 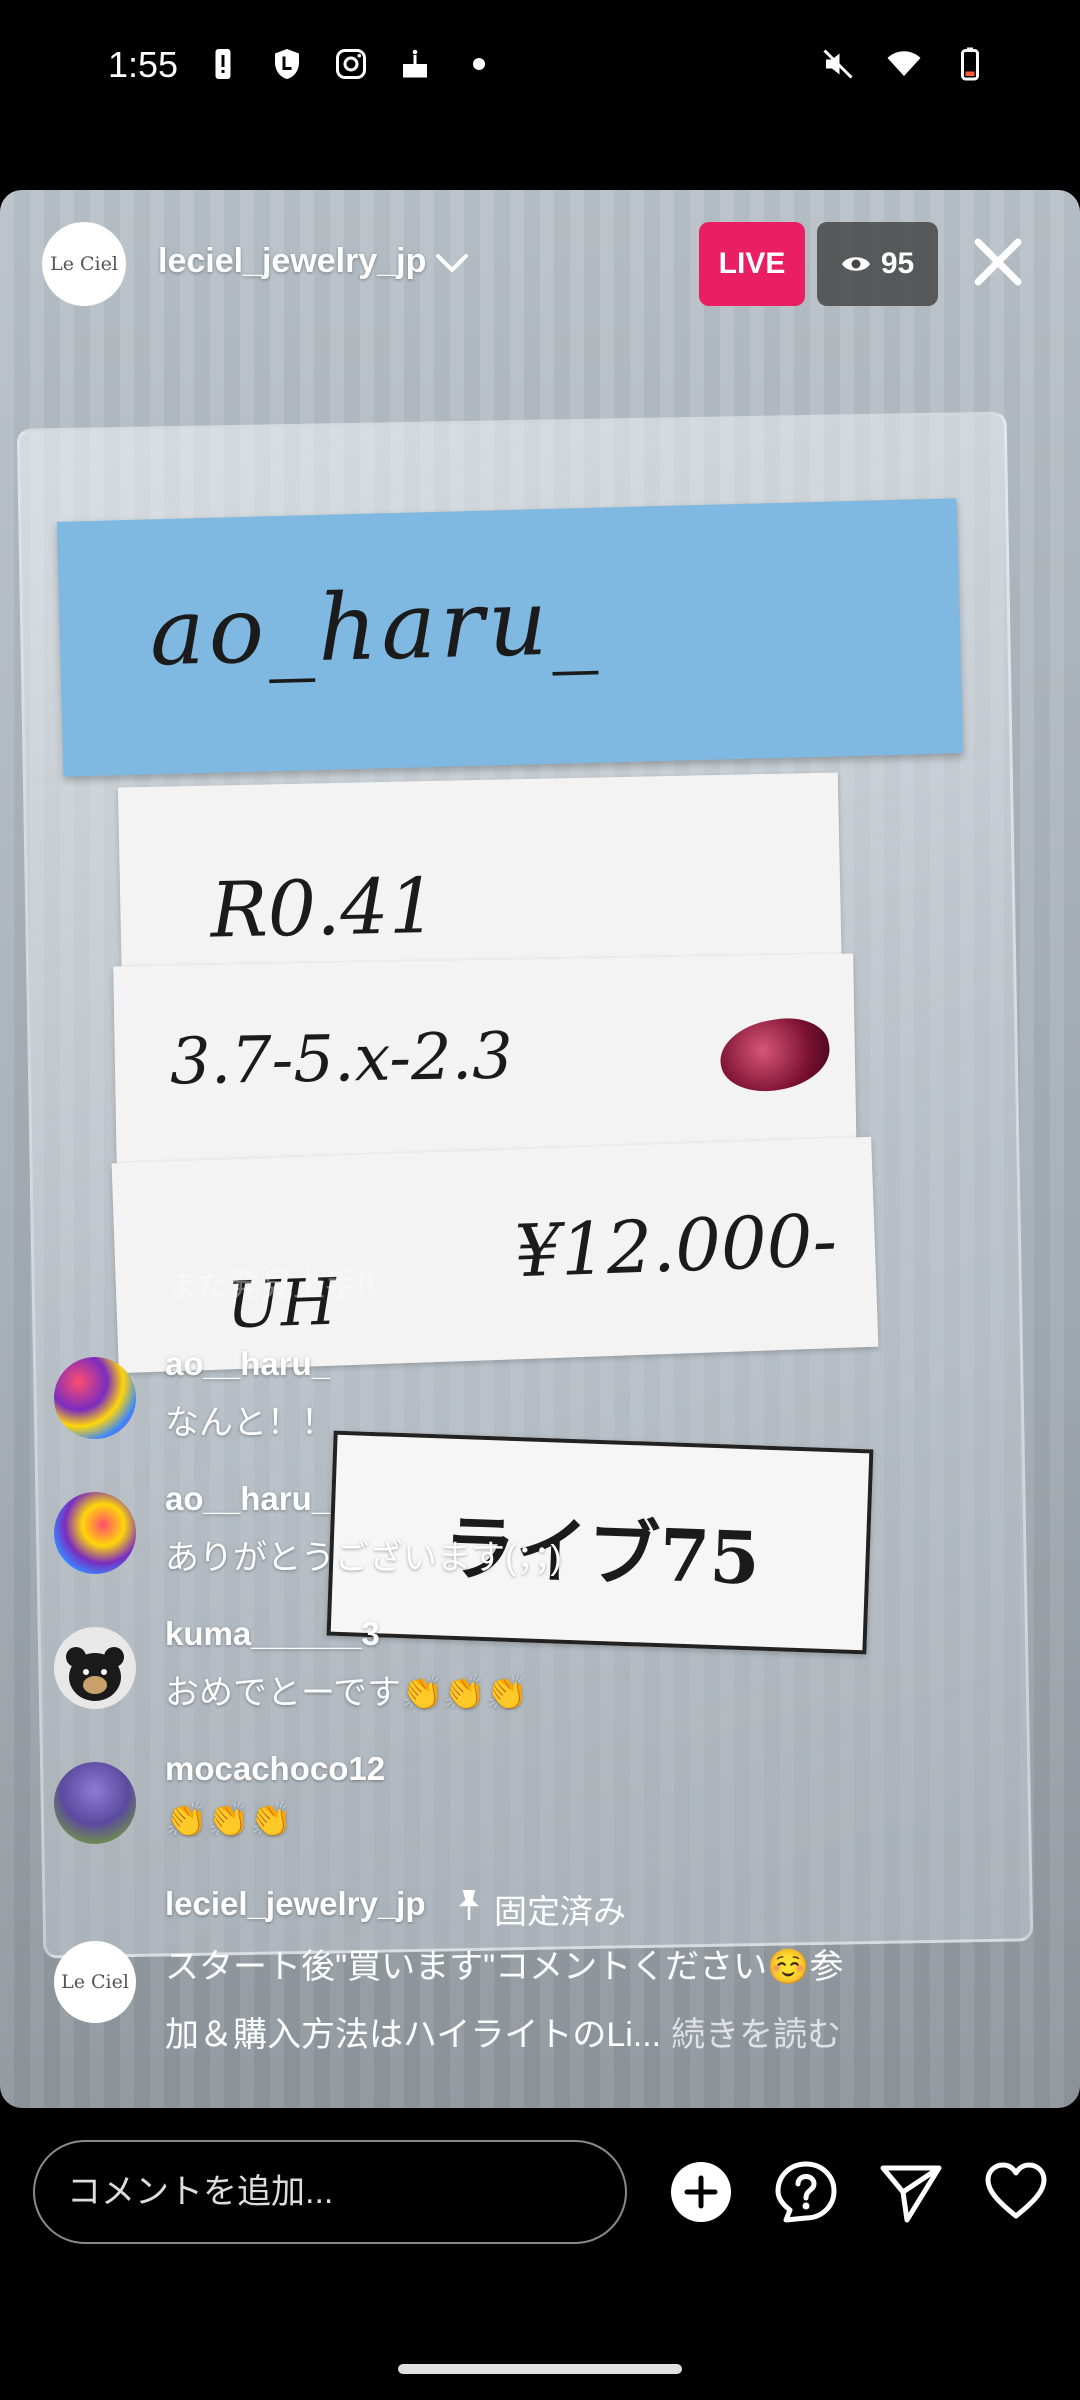 I want to click on home-indicator, so click(x=540, y=2369).